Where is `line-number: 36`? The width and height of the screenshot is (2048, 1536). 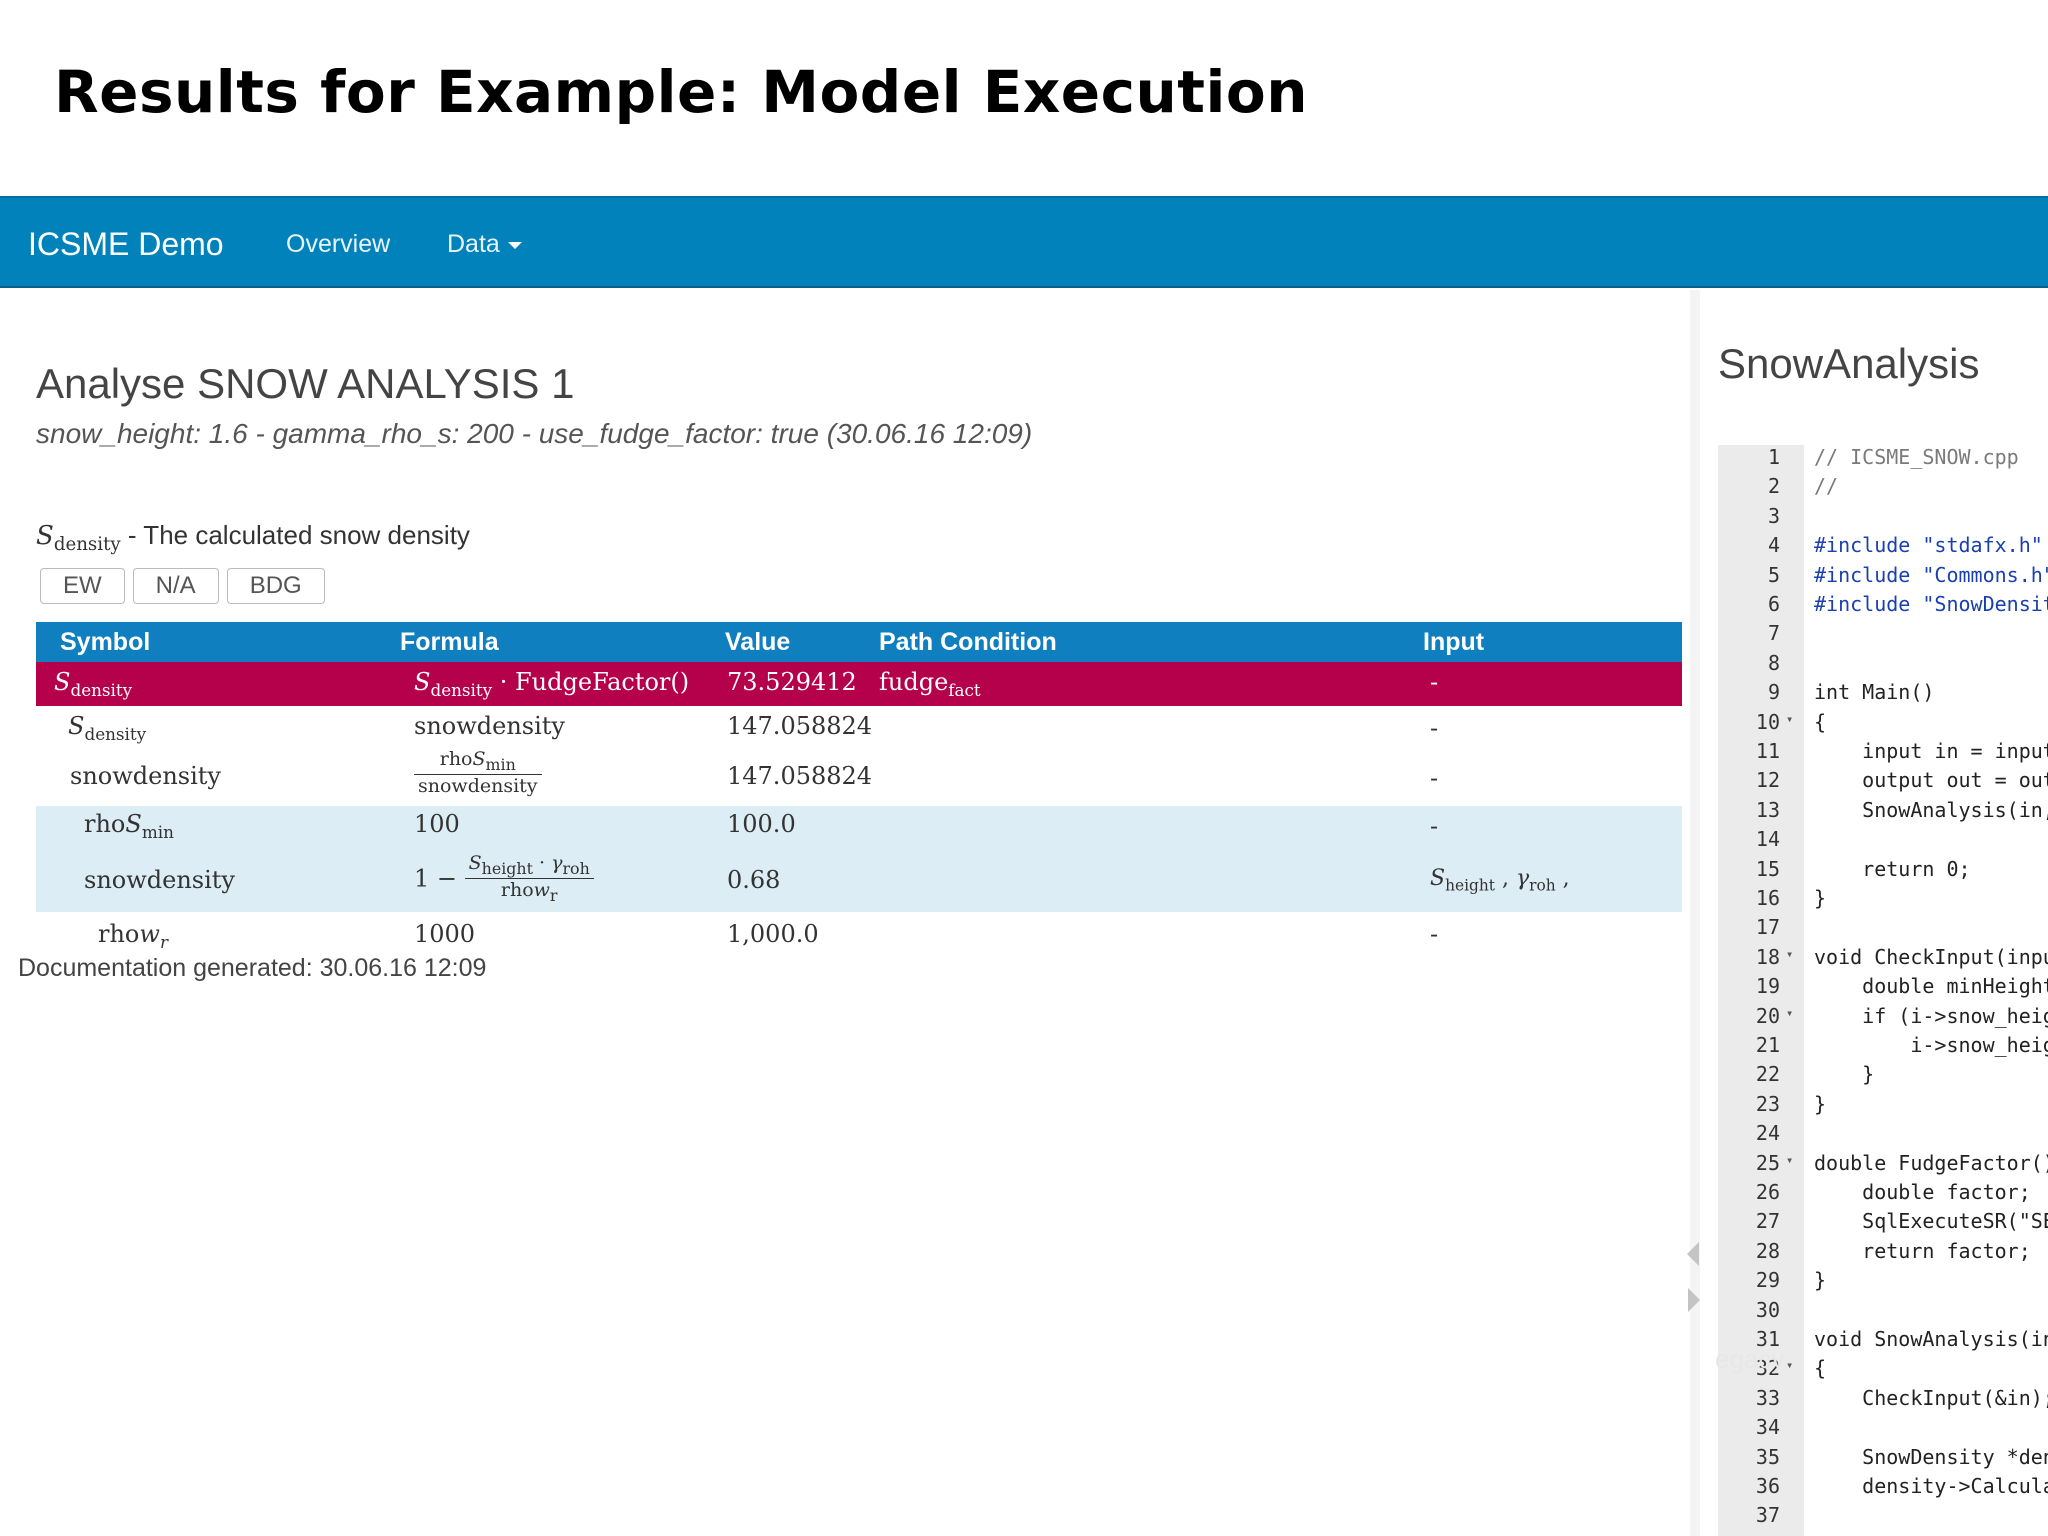 line-number: 36 is located at coordinates (1767, 1486).